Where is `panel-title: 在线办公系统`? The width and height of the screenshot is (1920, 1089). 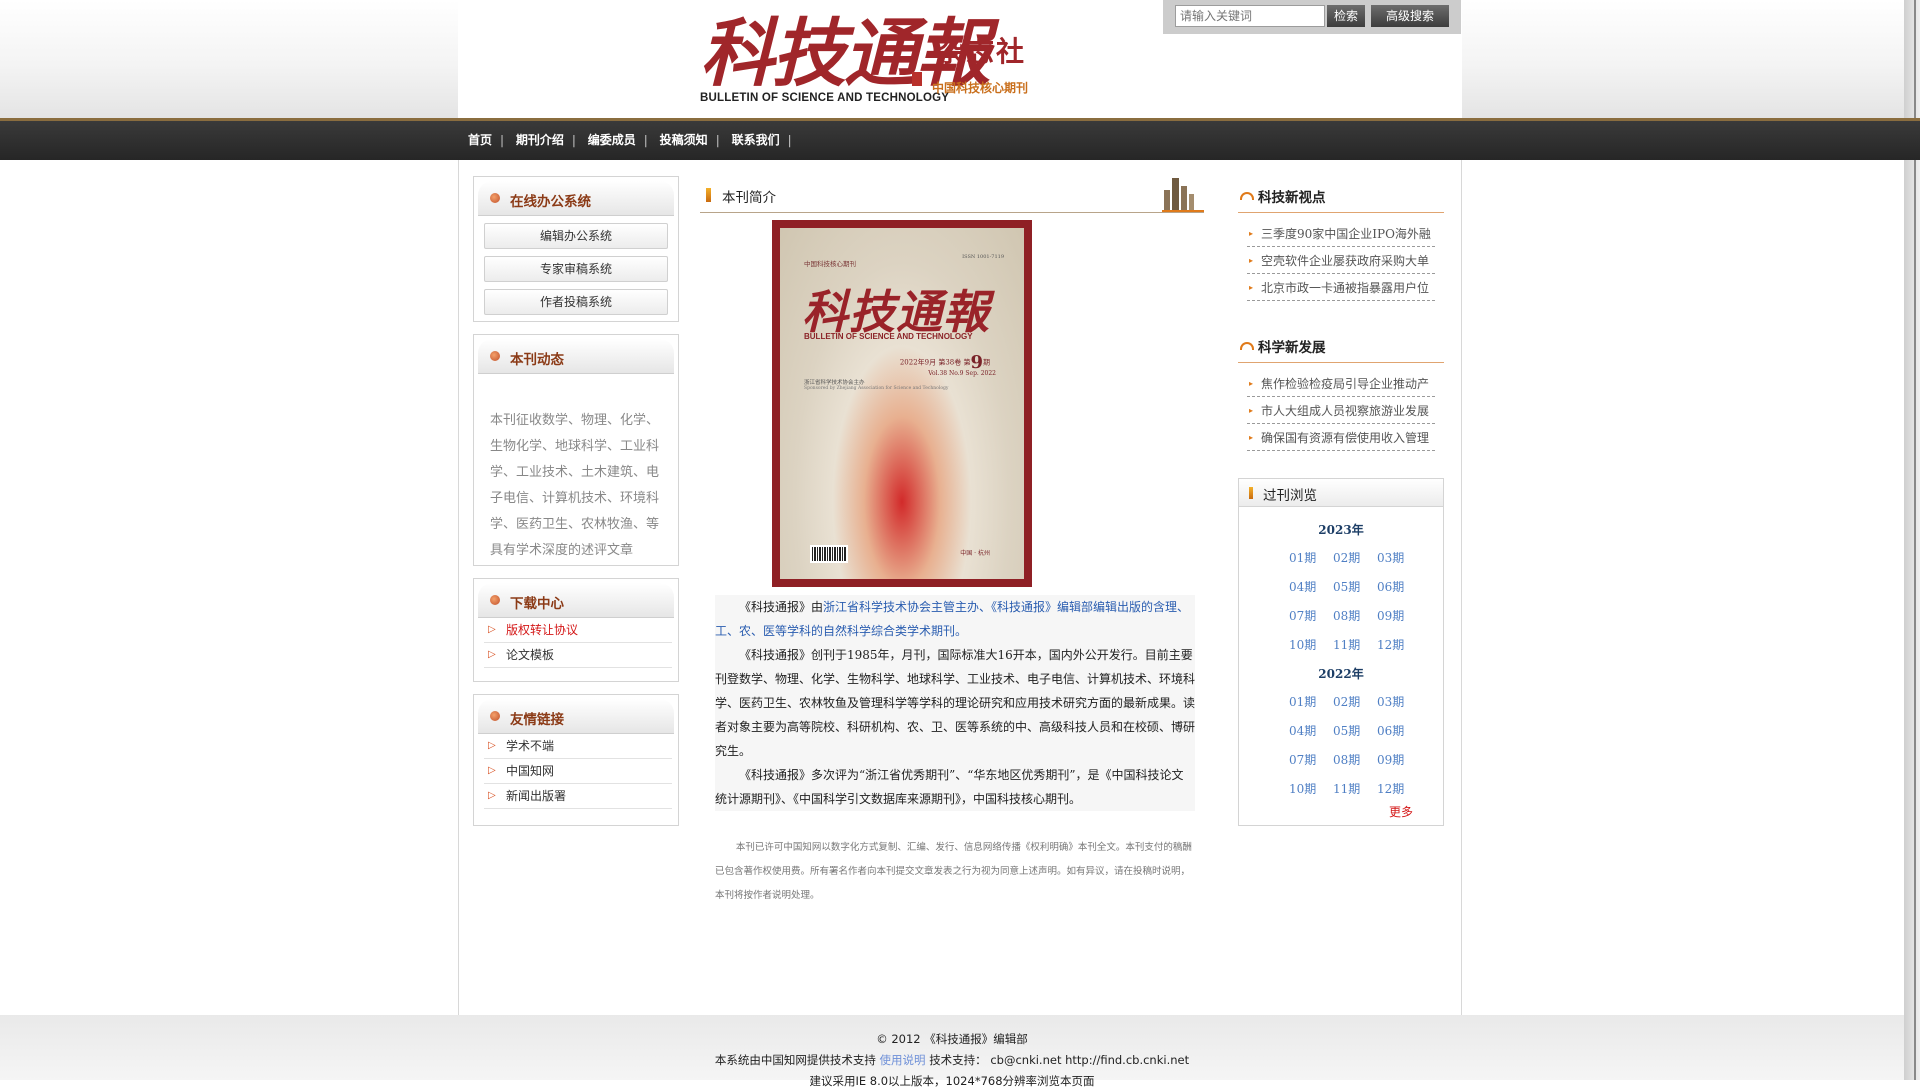 panel-title: 在线办公系统 is located at coordinates (550, 202).